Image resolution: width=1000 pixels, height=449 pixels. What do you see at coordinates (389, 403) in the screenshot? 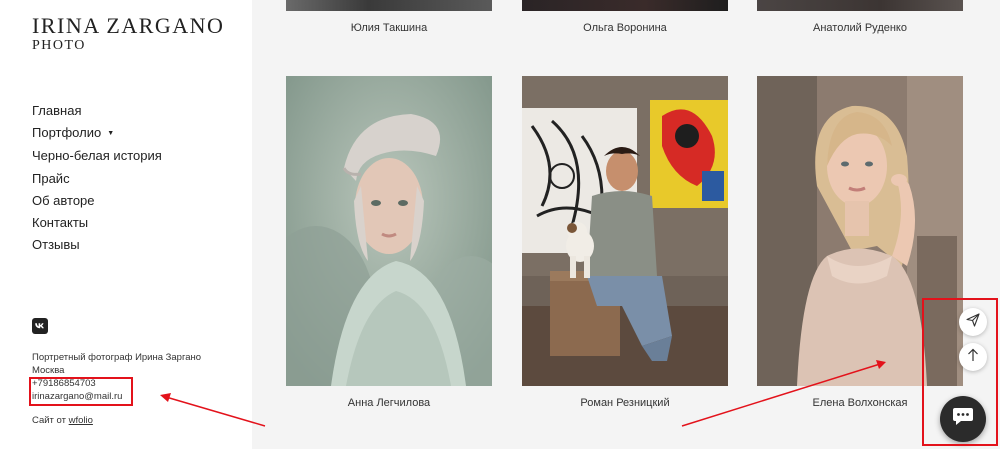
I see `gallery-caption: Анна Легчилова` at bounding box center [389, 403].